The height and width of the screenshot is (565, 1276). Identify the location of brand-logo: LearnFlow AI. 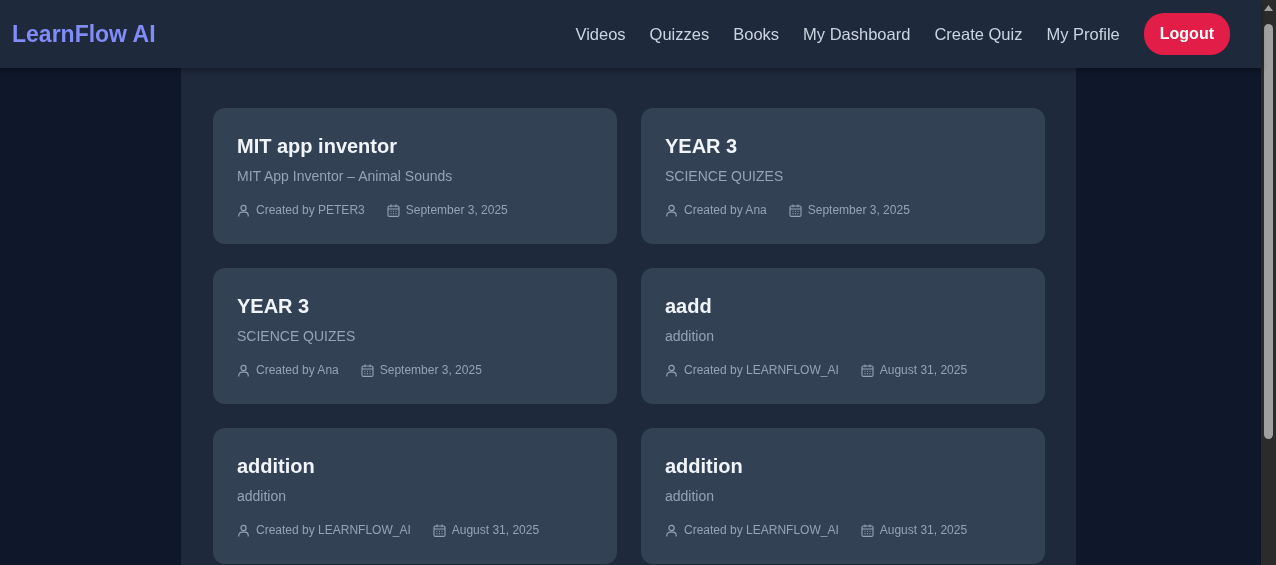
(84, 34).